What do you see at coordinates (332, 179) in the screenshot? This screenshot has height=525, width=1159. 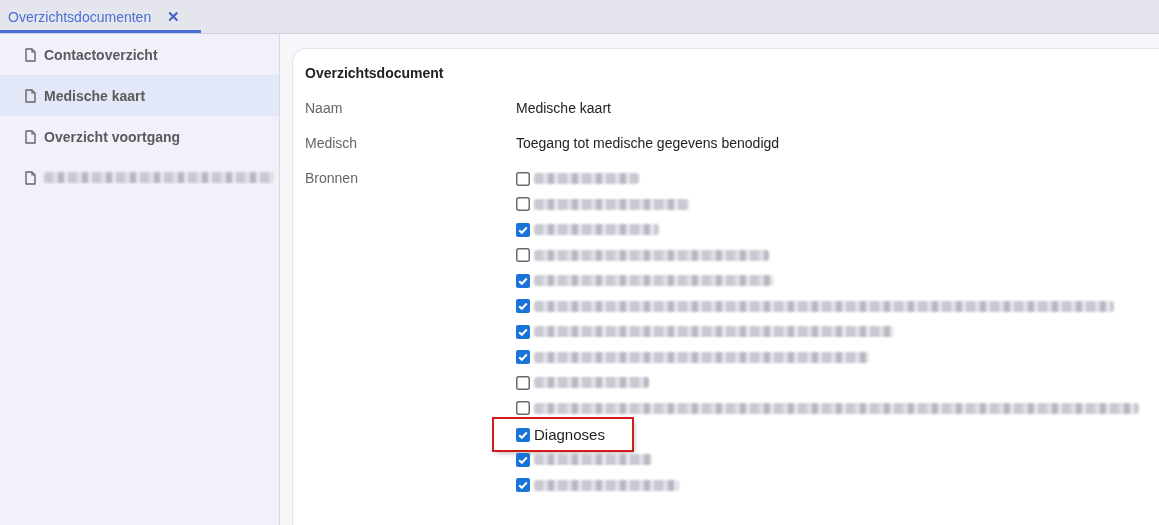 I see `field-label: Bronnen` at bounding box center [332, 179].